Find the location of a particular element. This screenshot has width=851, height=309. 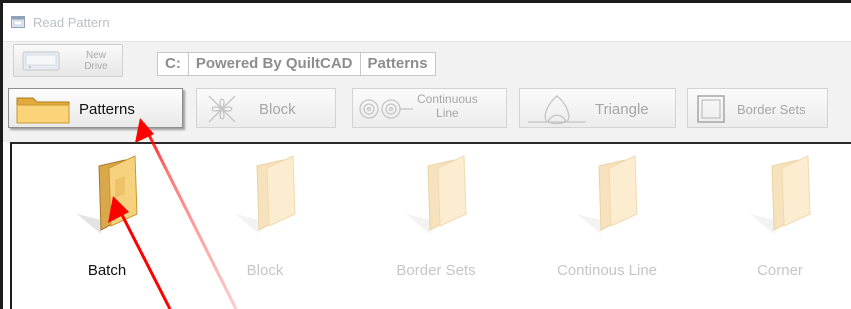

tab-border-sets: Border Sets is located at coordinates (757, 108).